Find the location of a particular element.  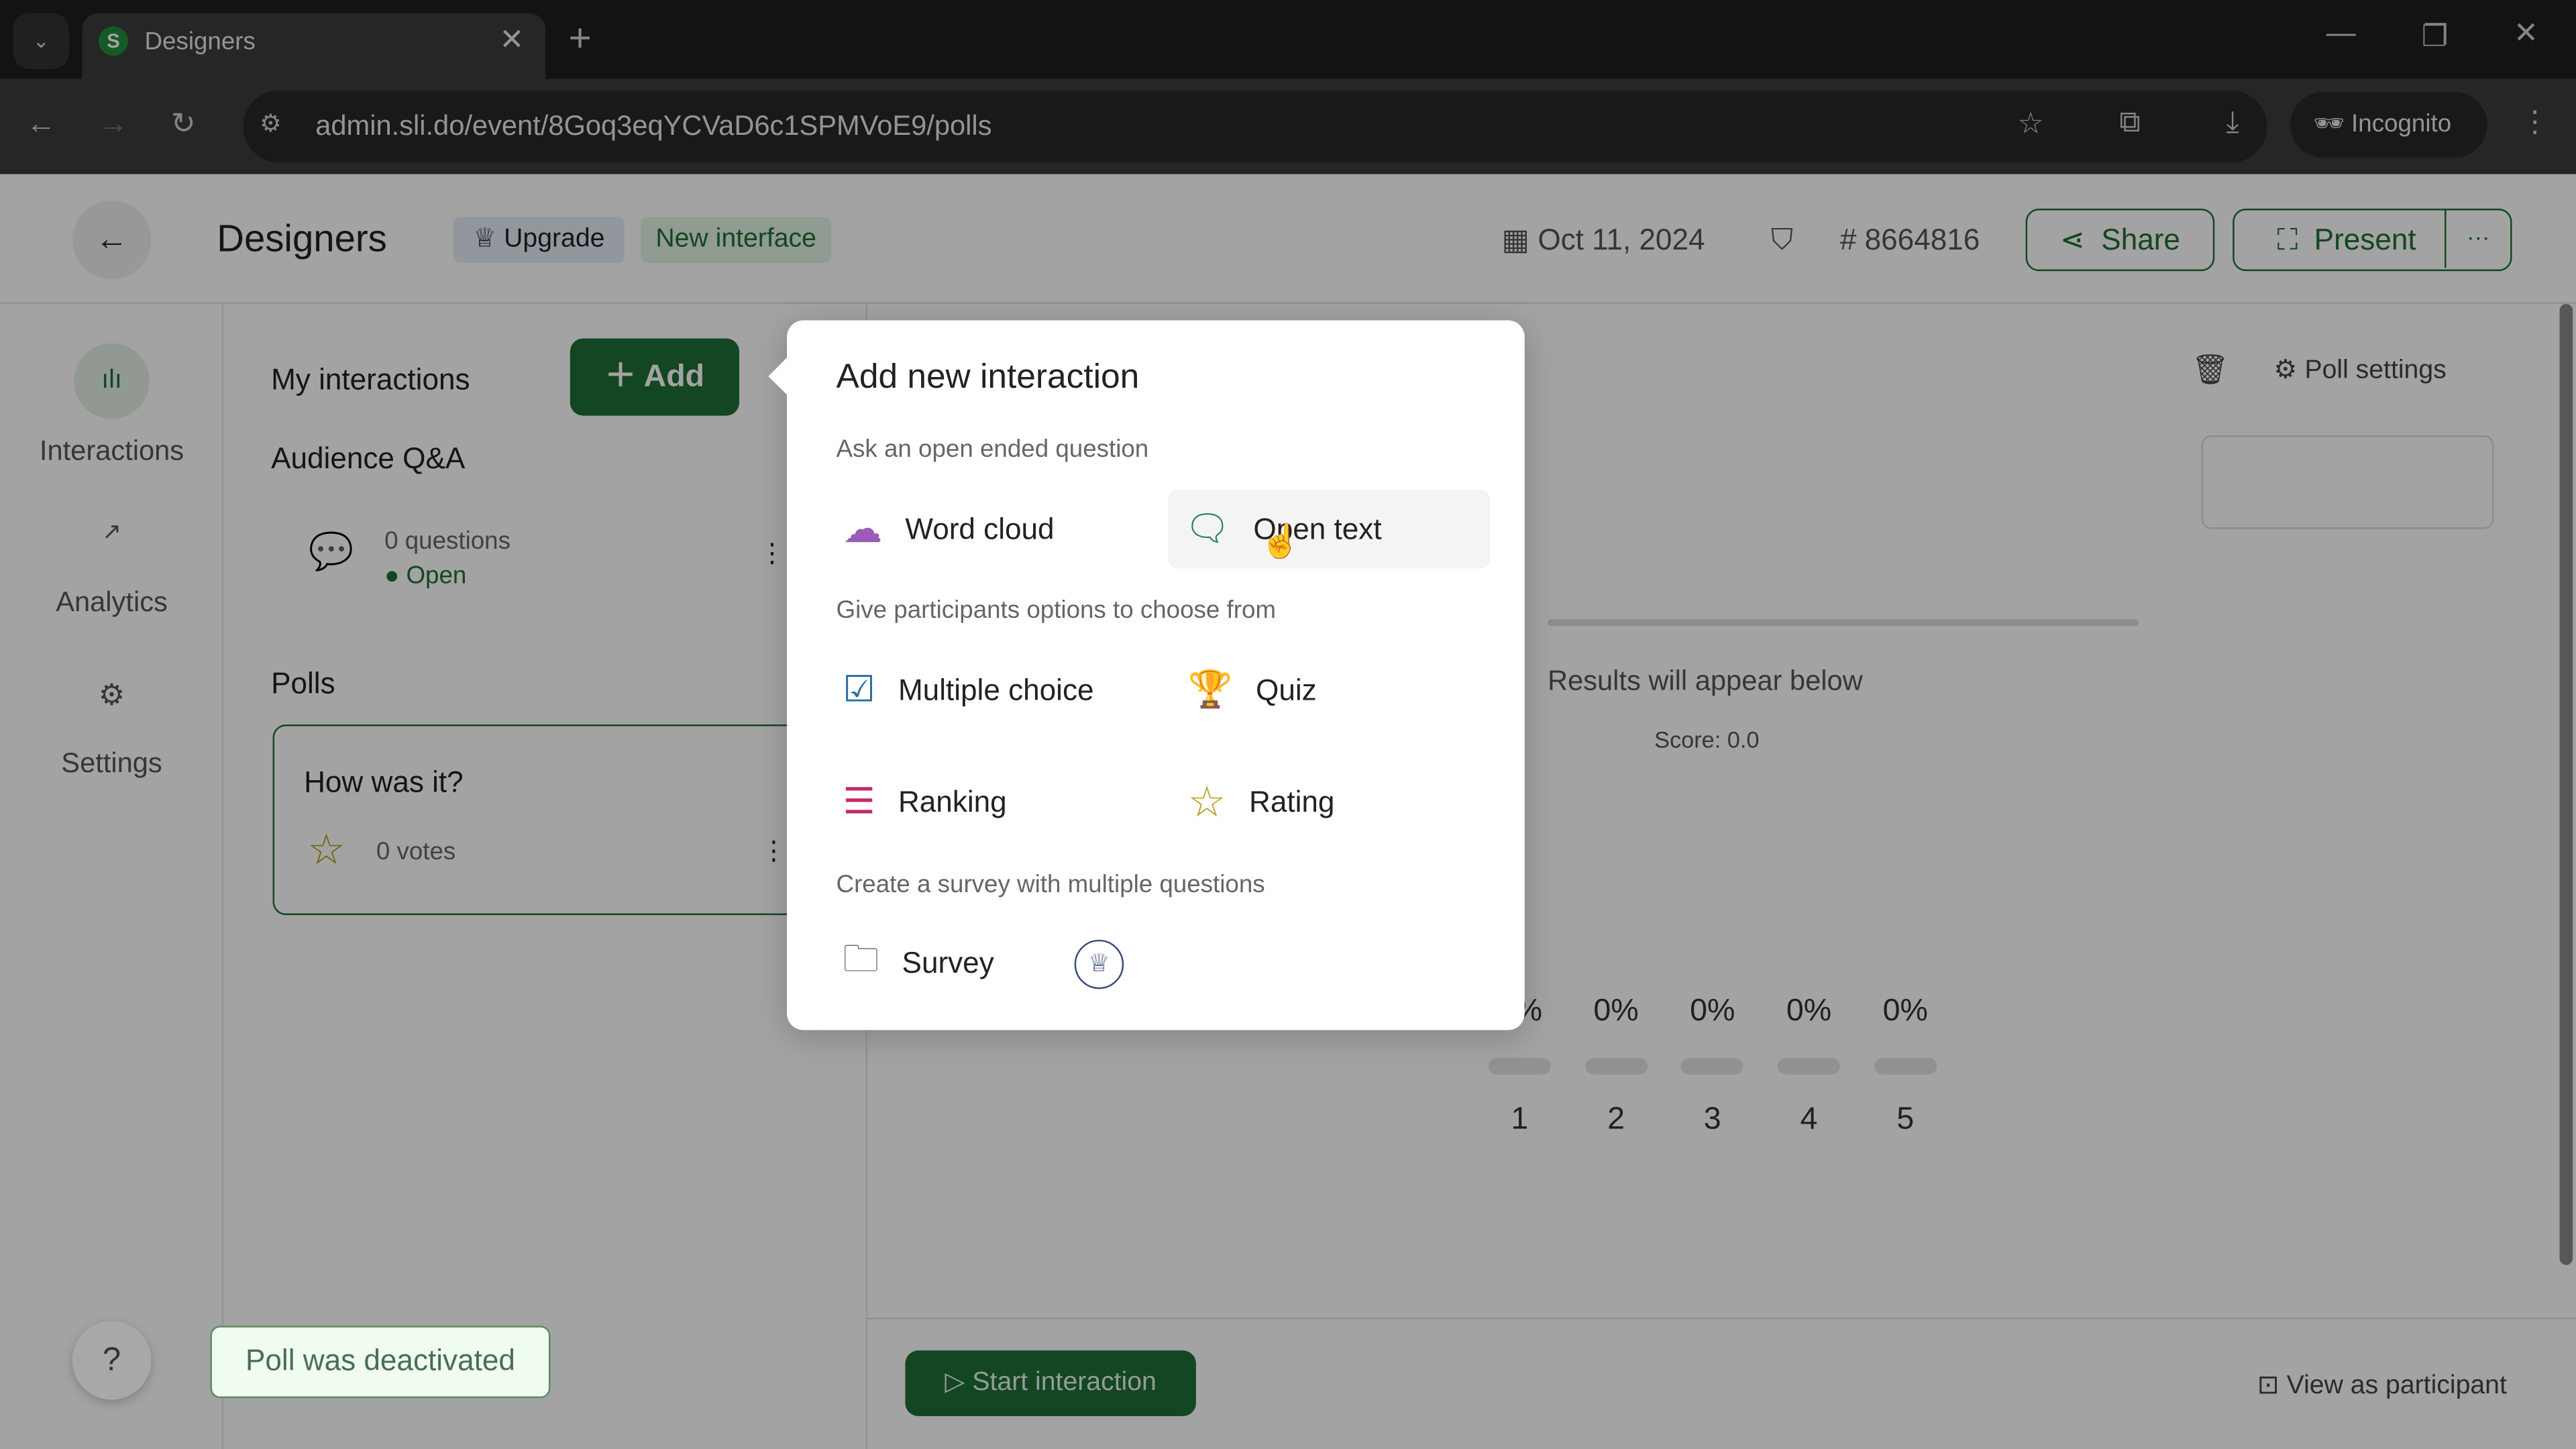

option-multiple-choice: ☑ Multiple choice is located at coordinates (969, 690).